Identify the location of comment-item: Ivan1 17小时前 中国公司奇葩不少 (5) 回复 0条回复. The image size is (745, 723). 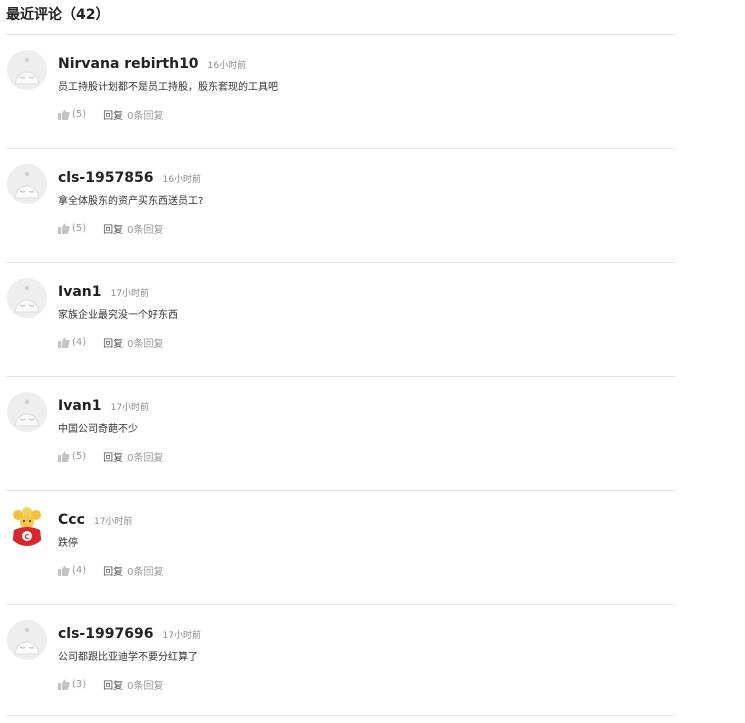
(341, 433).